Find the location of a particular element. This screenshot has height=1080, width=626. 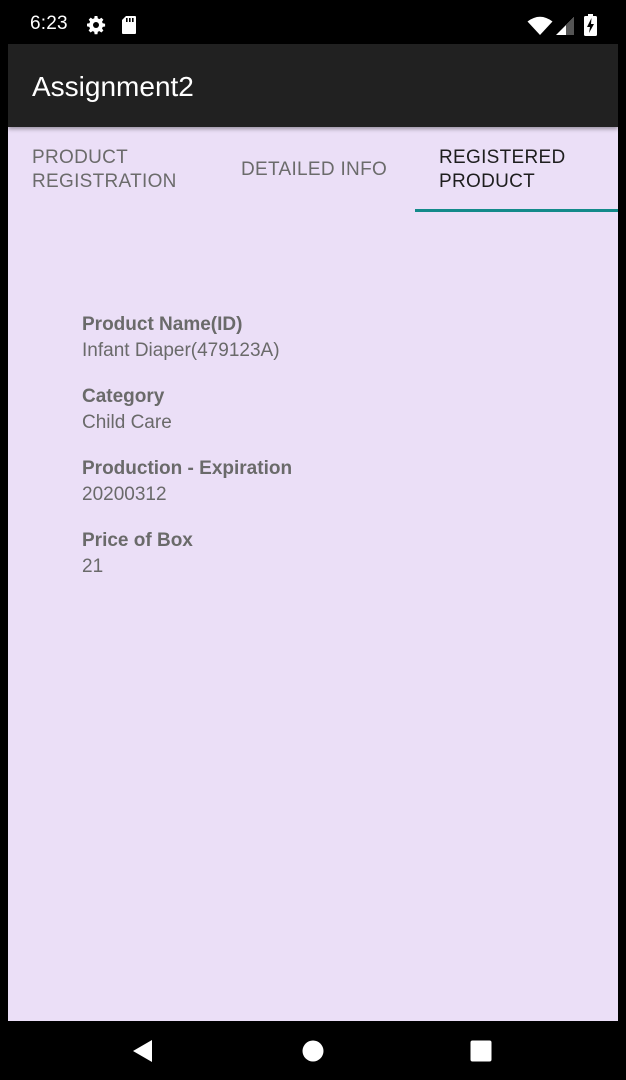

production-expiration-label: Production - Expiration is located at coordinates (187, 468).